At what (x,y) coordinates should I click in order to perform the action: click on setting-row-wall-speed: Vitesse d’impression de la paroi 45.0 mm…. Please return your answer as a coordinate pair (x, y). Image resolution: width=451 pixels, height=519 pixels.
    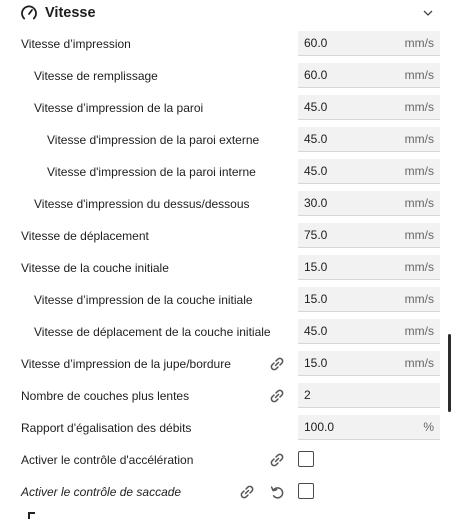
    Looking at the image, I should click on (225, 108).